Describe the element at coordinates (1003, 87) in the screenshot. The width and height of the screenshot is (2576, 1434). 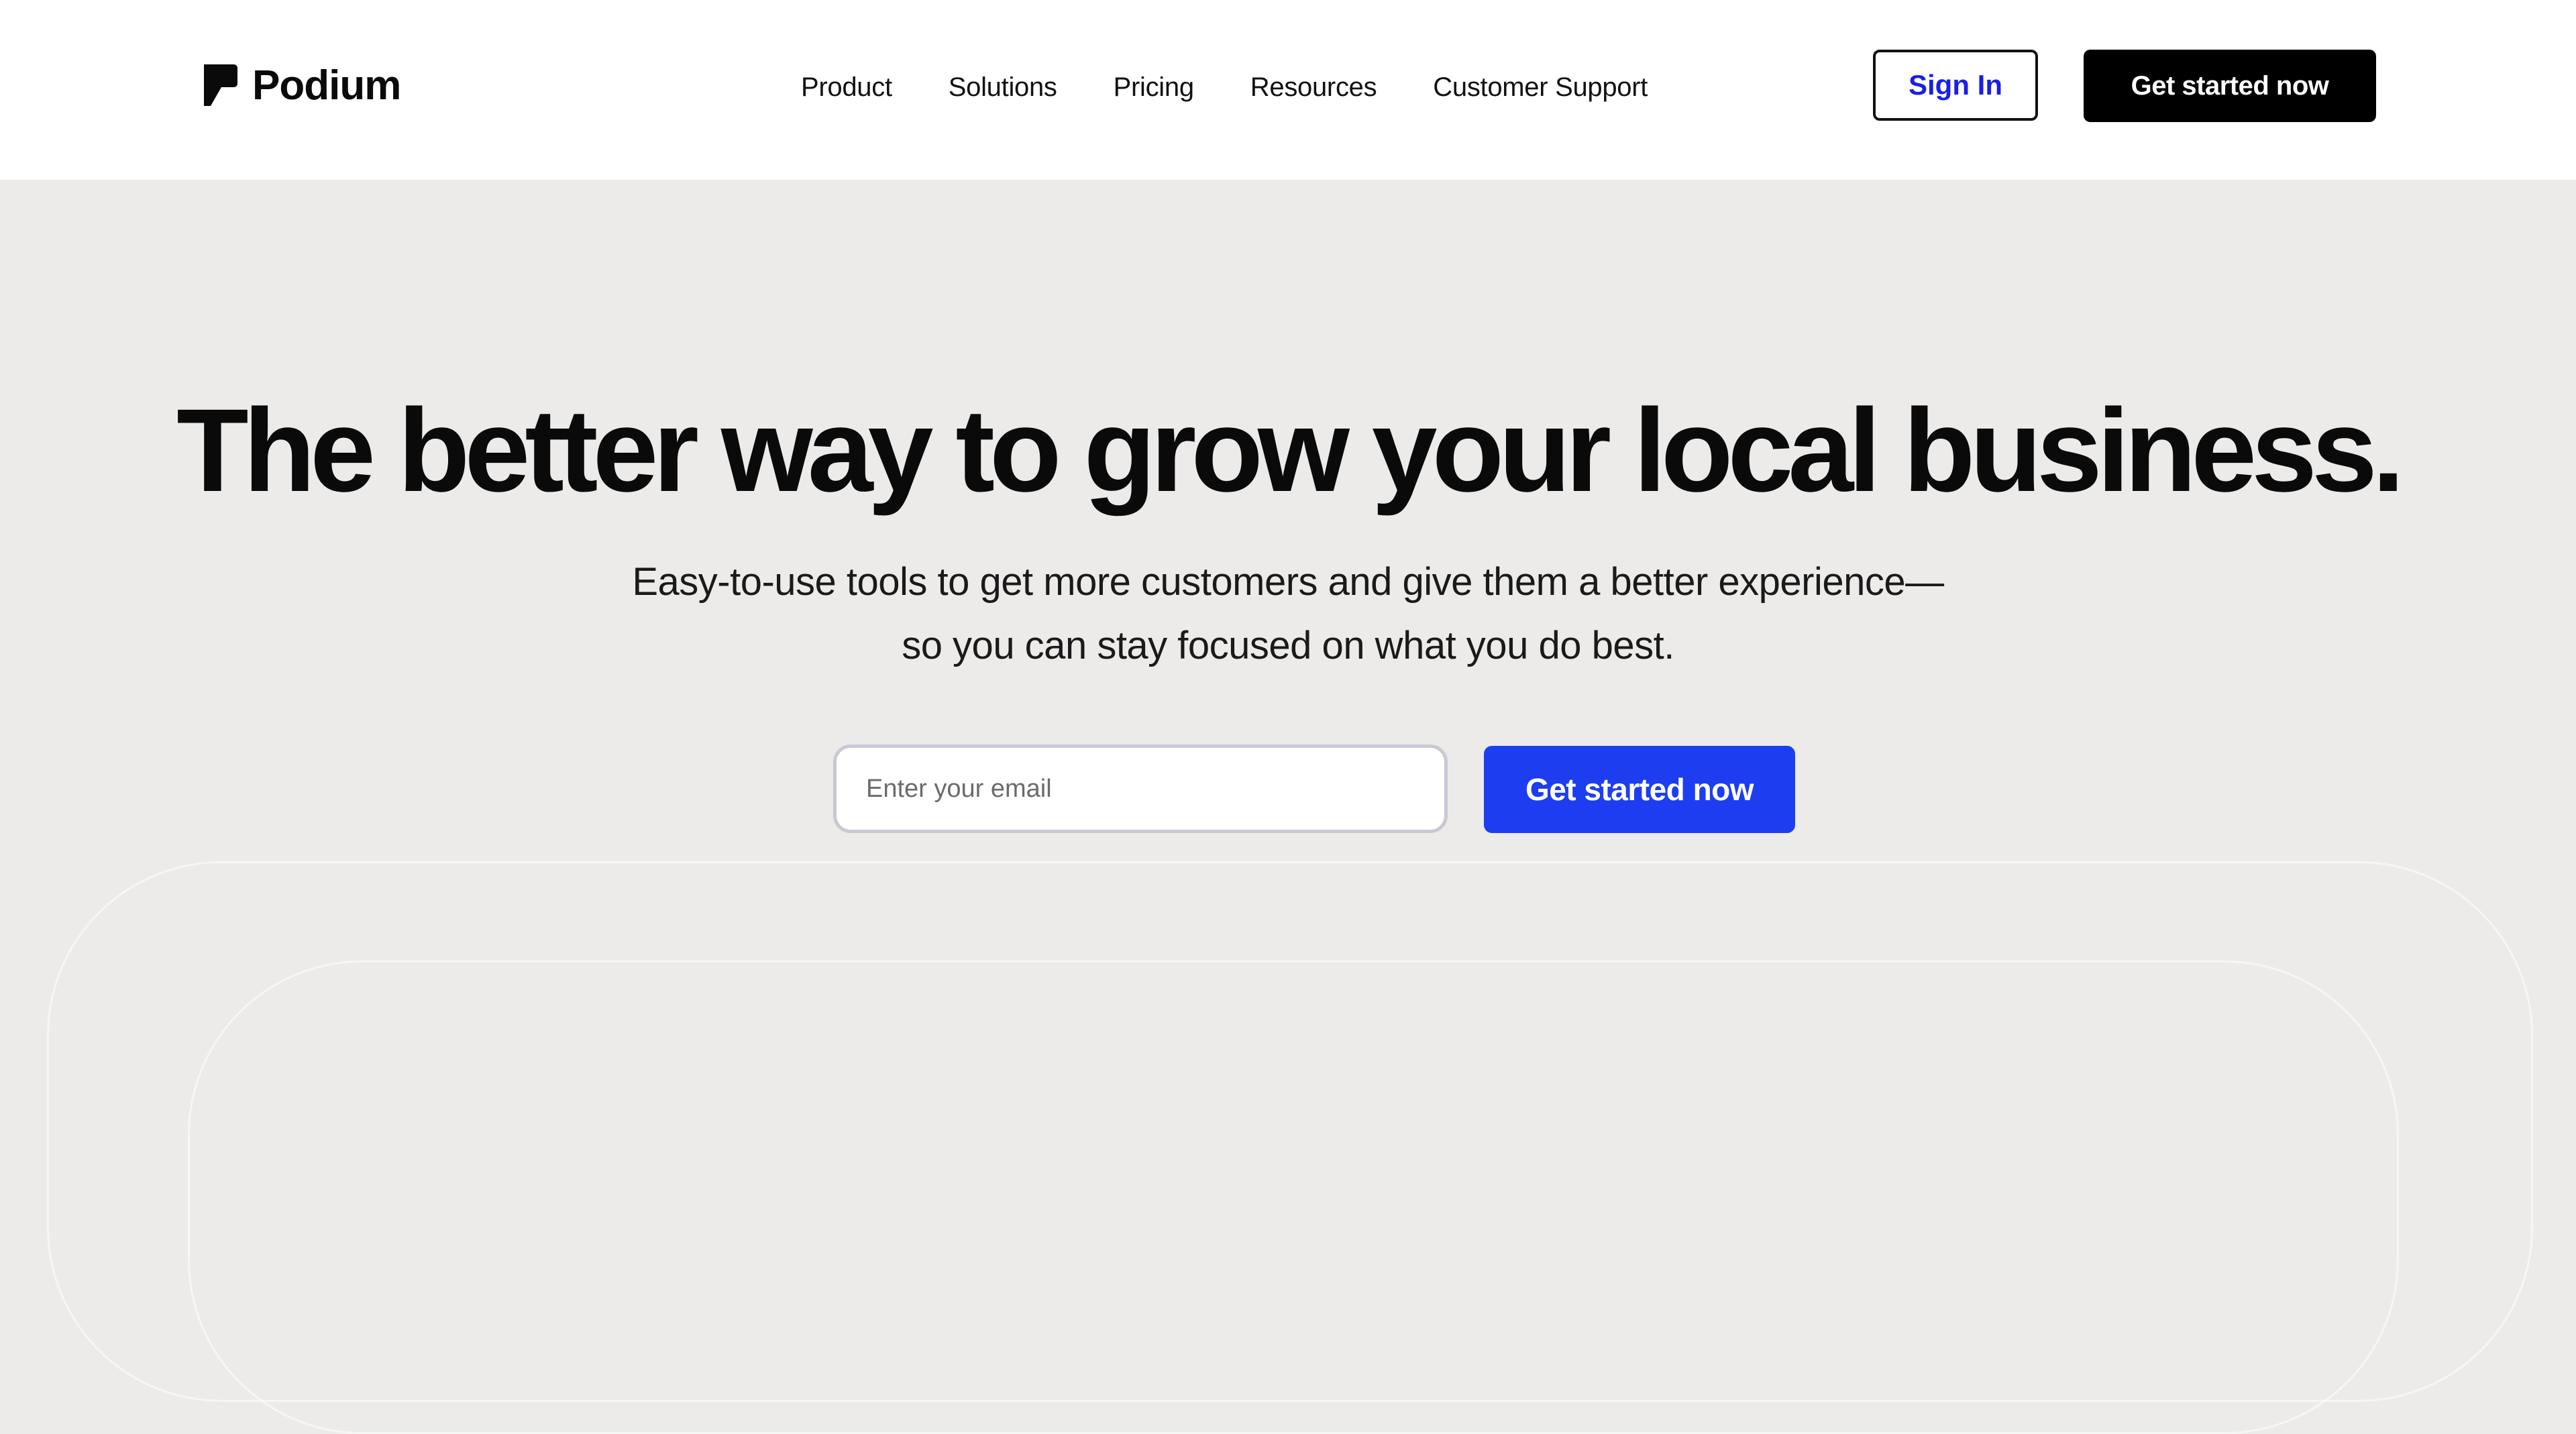
I see `nav-item-solutions: Solutions` at that location.